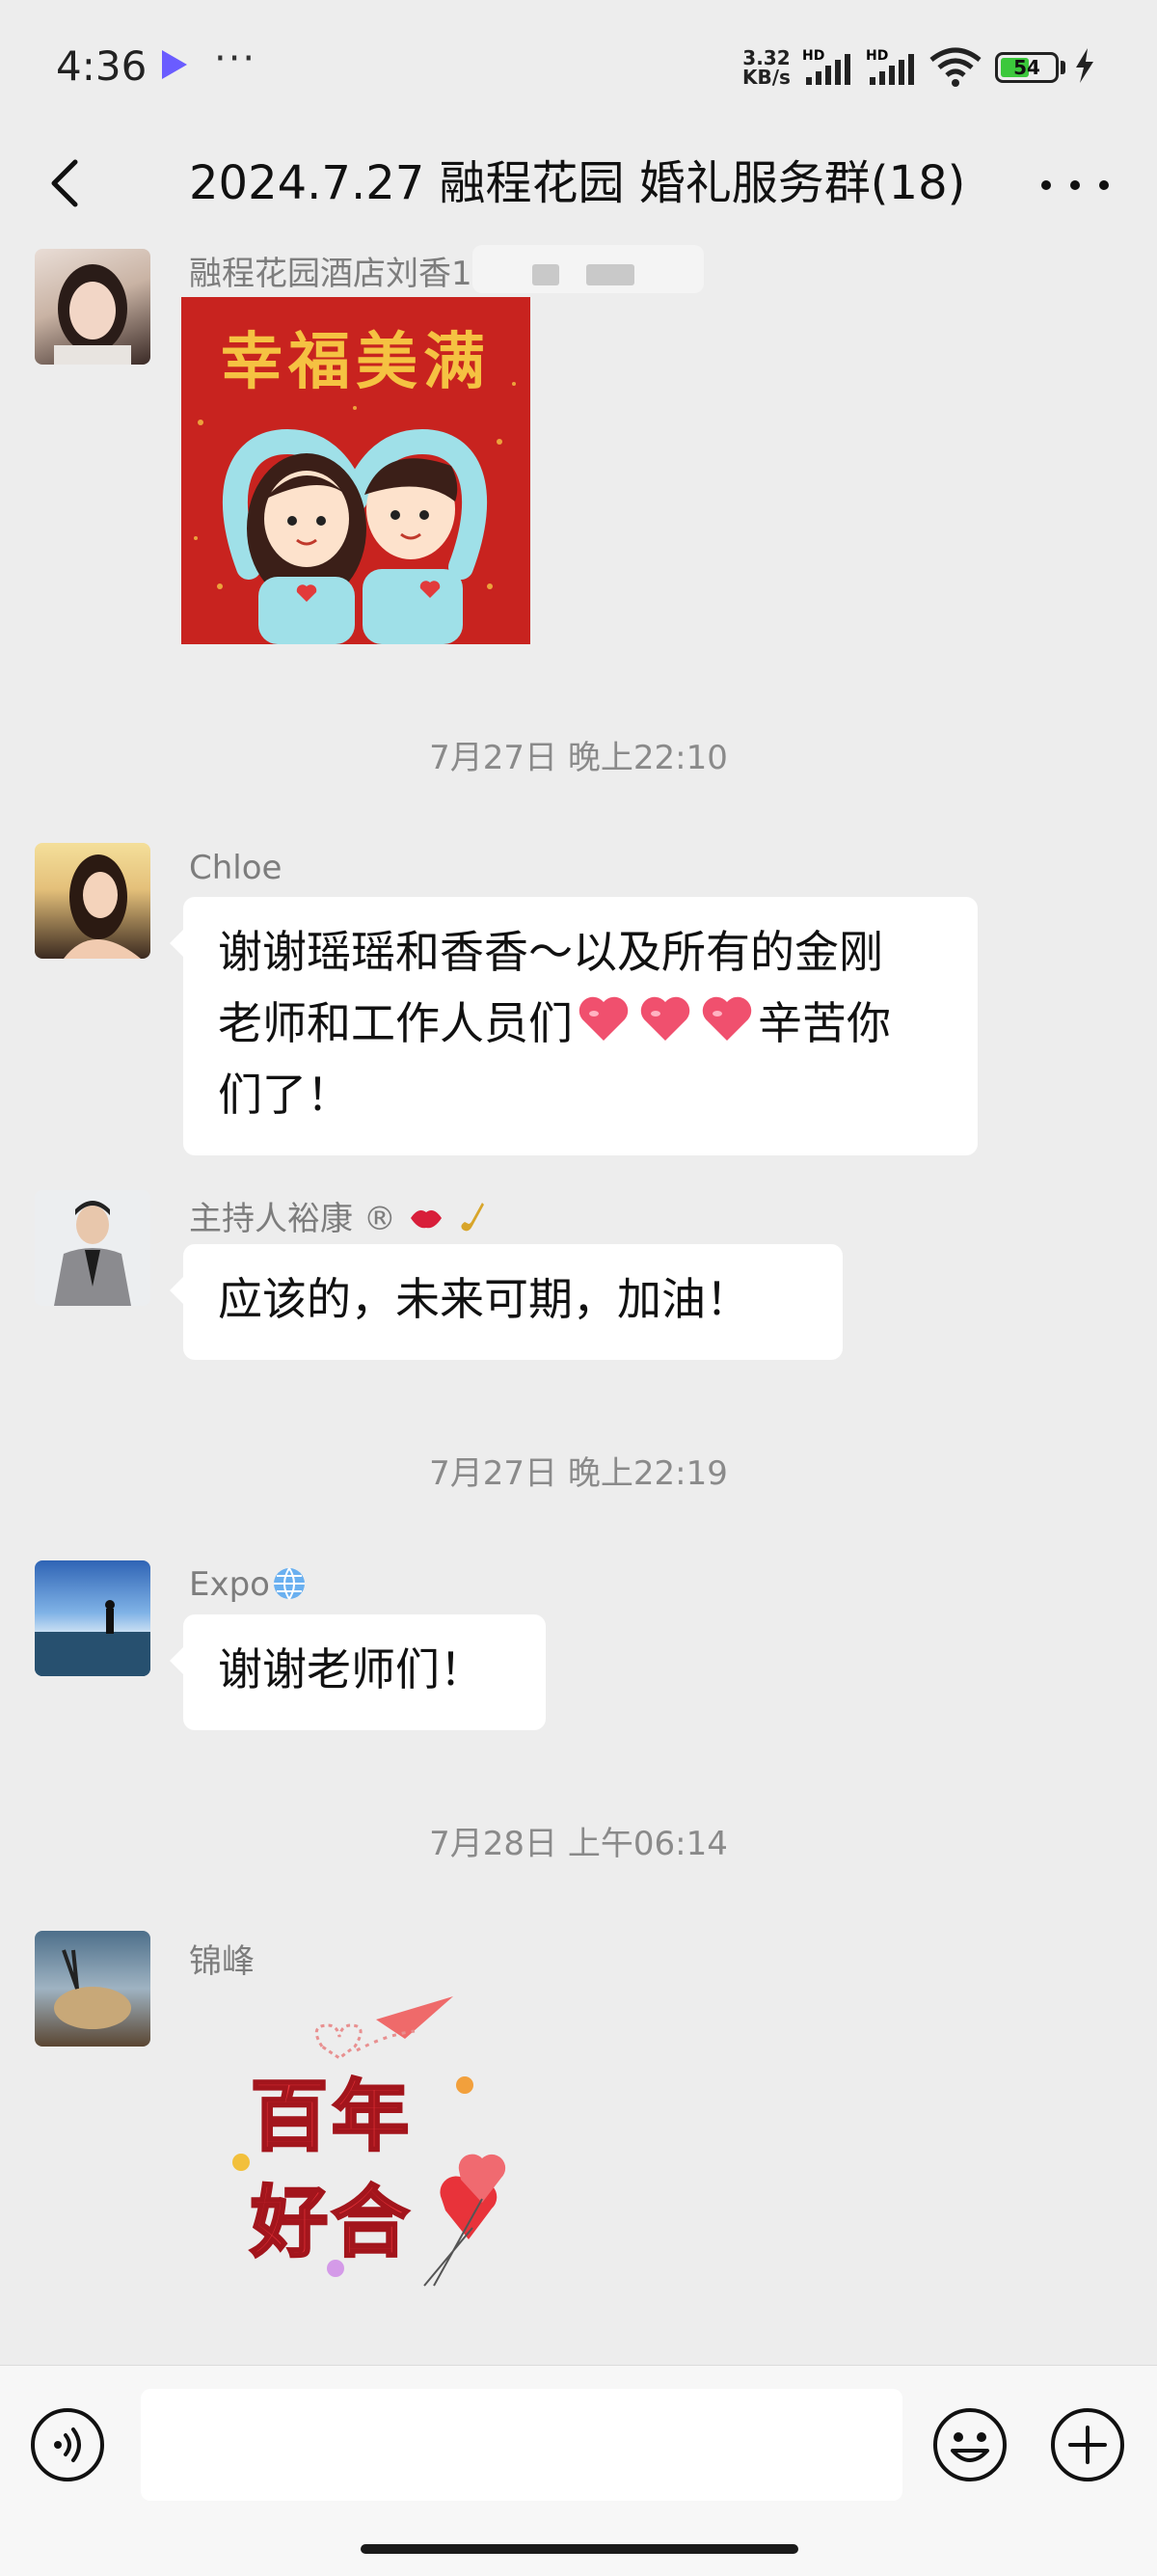 The height and width of the screenshot is (2576, 1157). I want to click on net-speed: 3.32 KB/s, so click(766, 67).